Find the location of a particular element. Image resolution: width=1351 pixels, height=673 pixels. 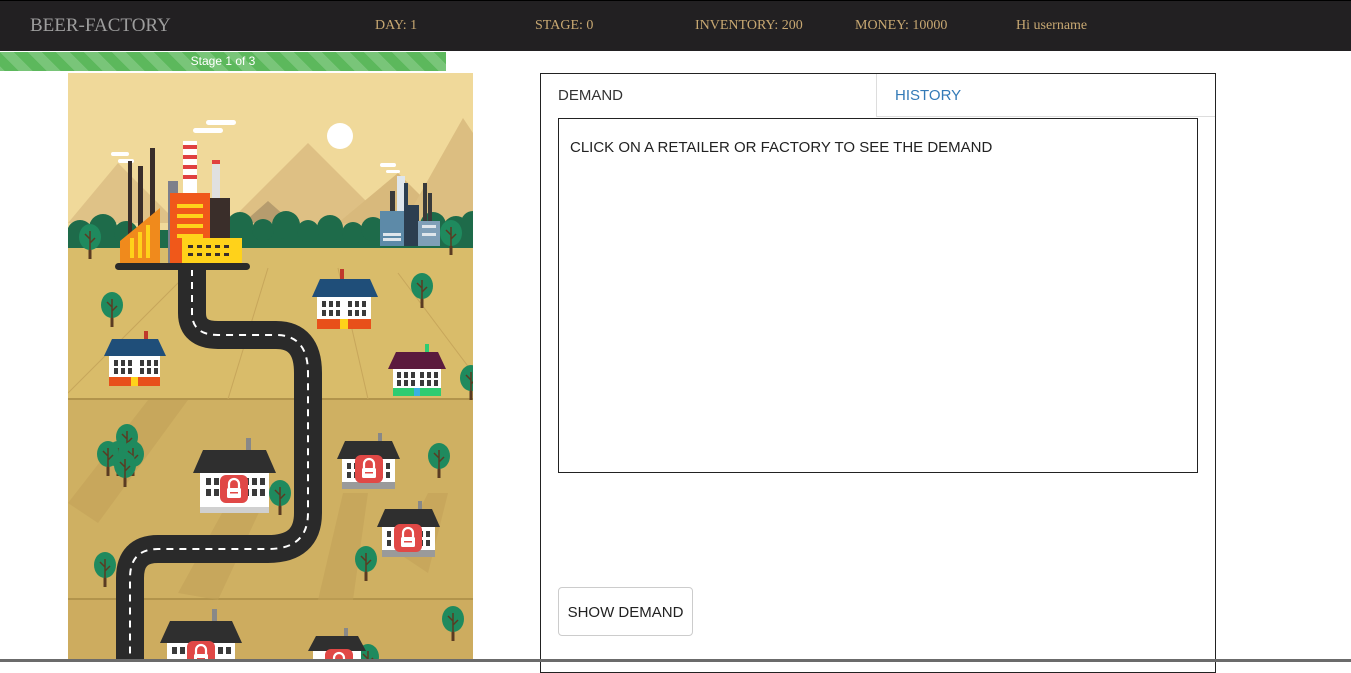

stage-counter: STAGE: 0 is located at coordinates (564, 25).